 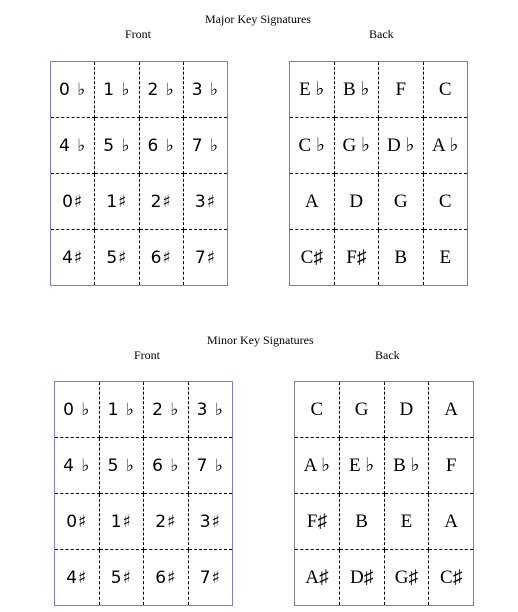 What do you see at coordinates (406, 577) in the screenshot?
I see `key-cell: G♯` at bounding box center [406, 577].